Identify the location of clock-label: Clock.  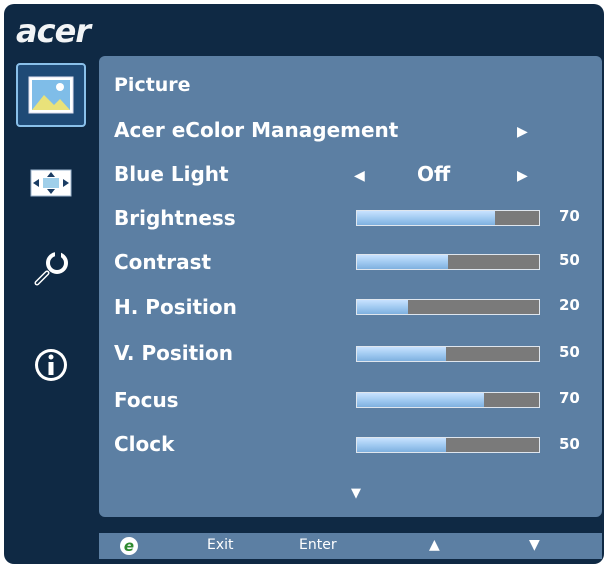
(144, 444).